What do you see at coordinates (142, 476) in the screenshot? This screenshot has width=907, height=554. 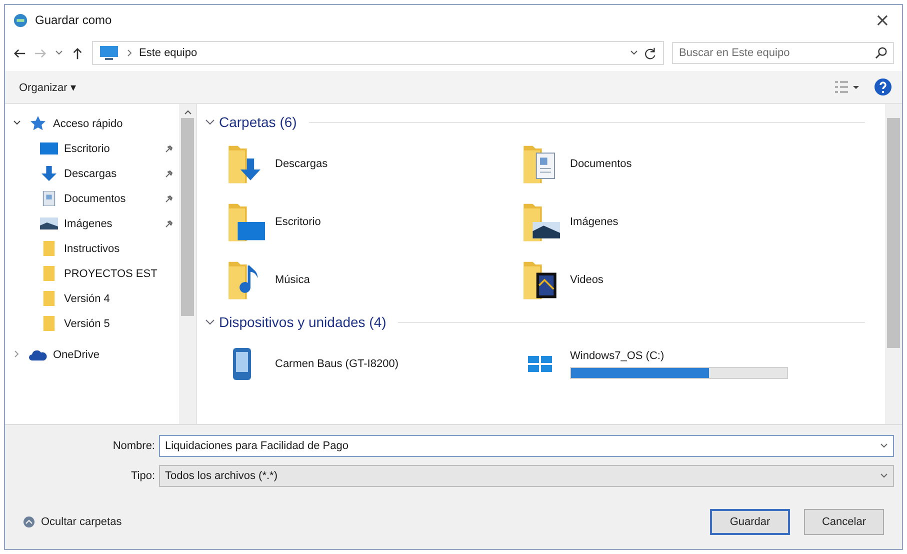 I see `field-label: Tipo:` at bounding box center [142, 476].